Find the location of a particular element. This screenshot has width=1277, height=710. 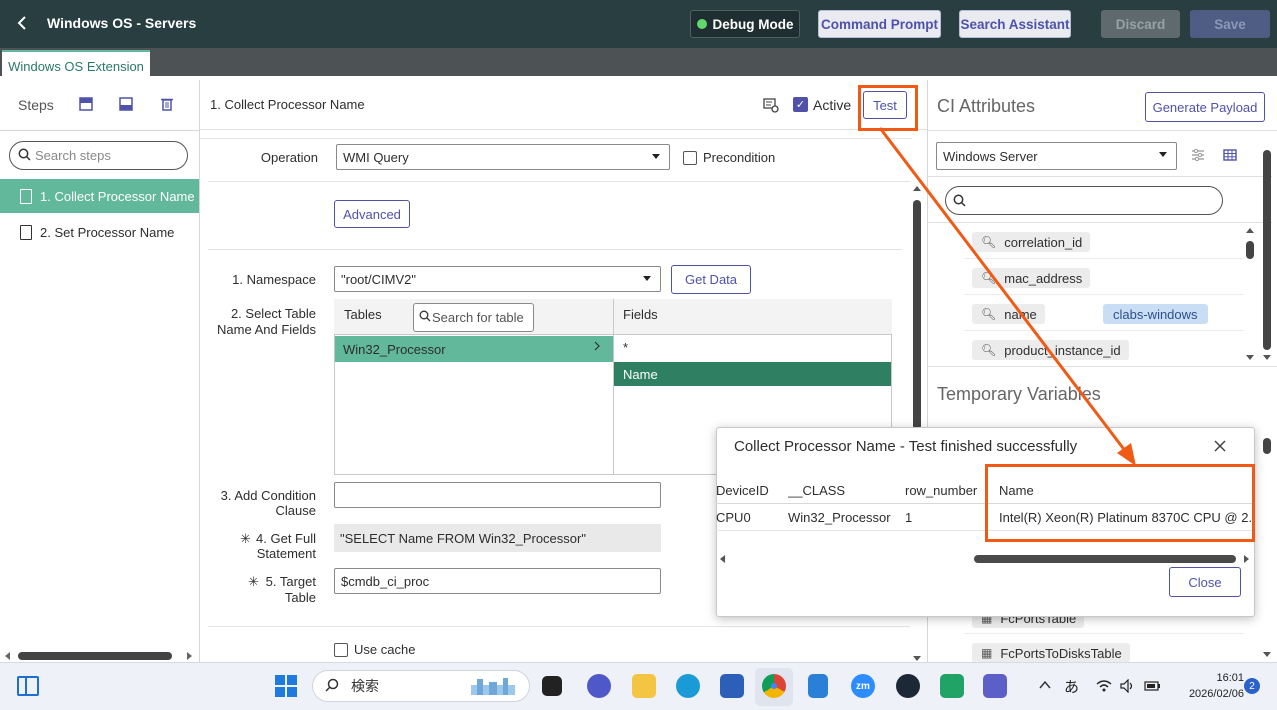

chrome-center-icon is located at coordinates (774, 686).